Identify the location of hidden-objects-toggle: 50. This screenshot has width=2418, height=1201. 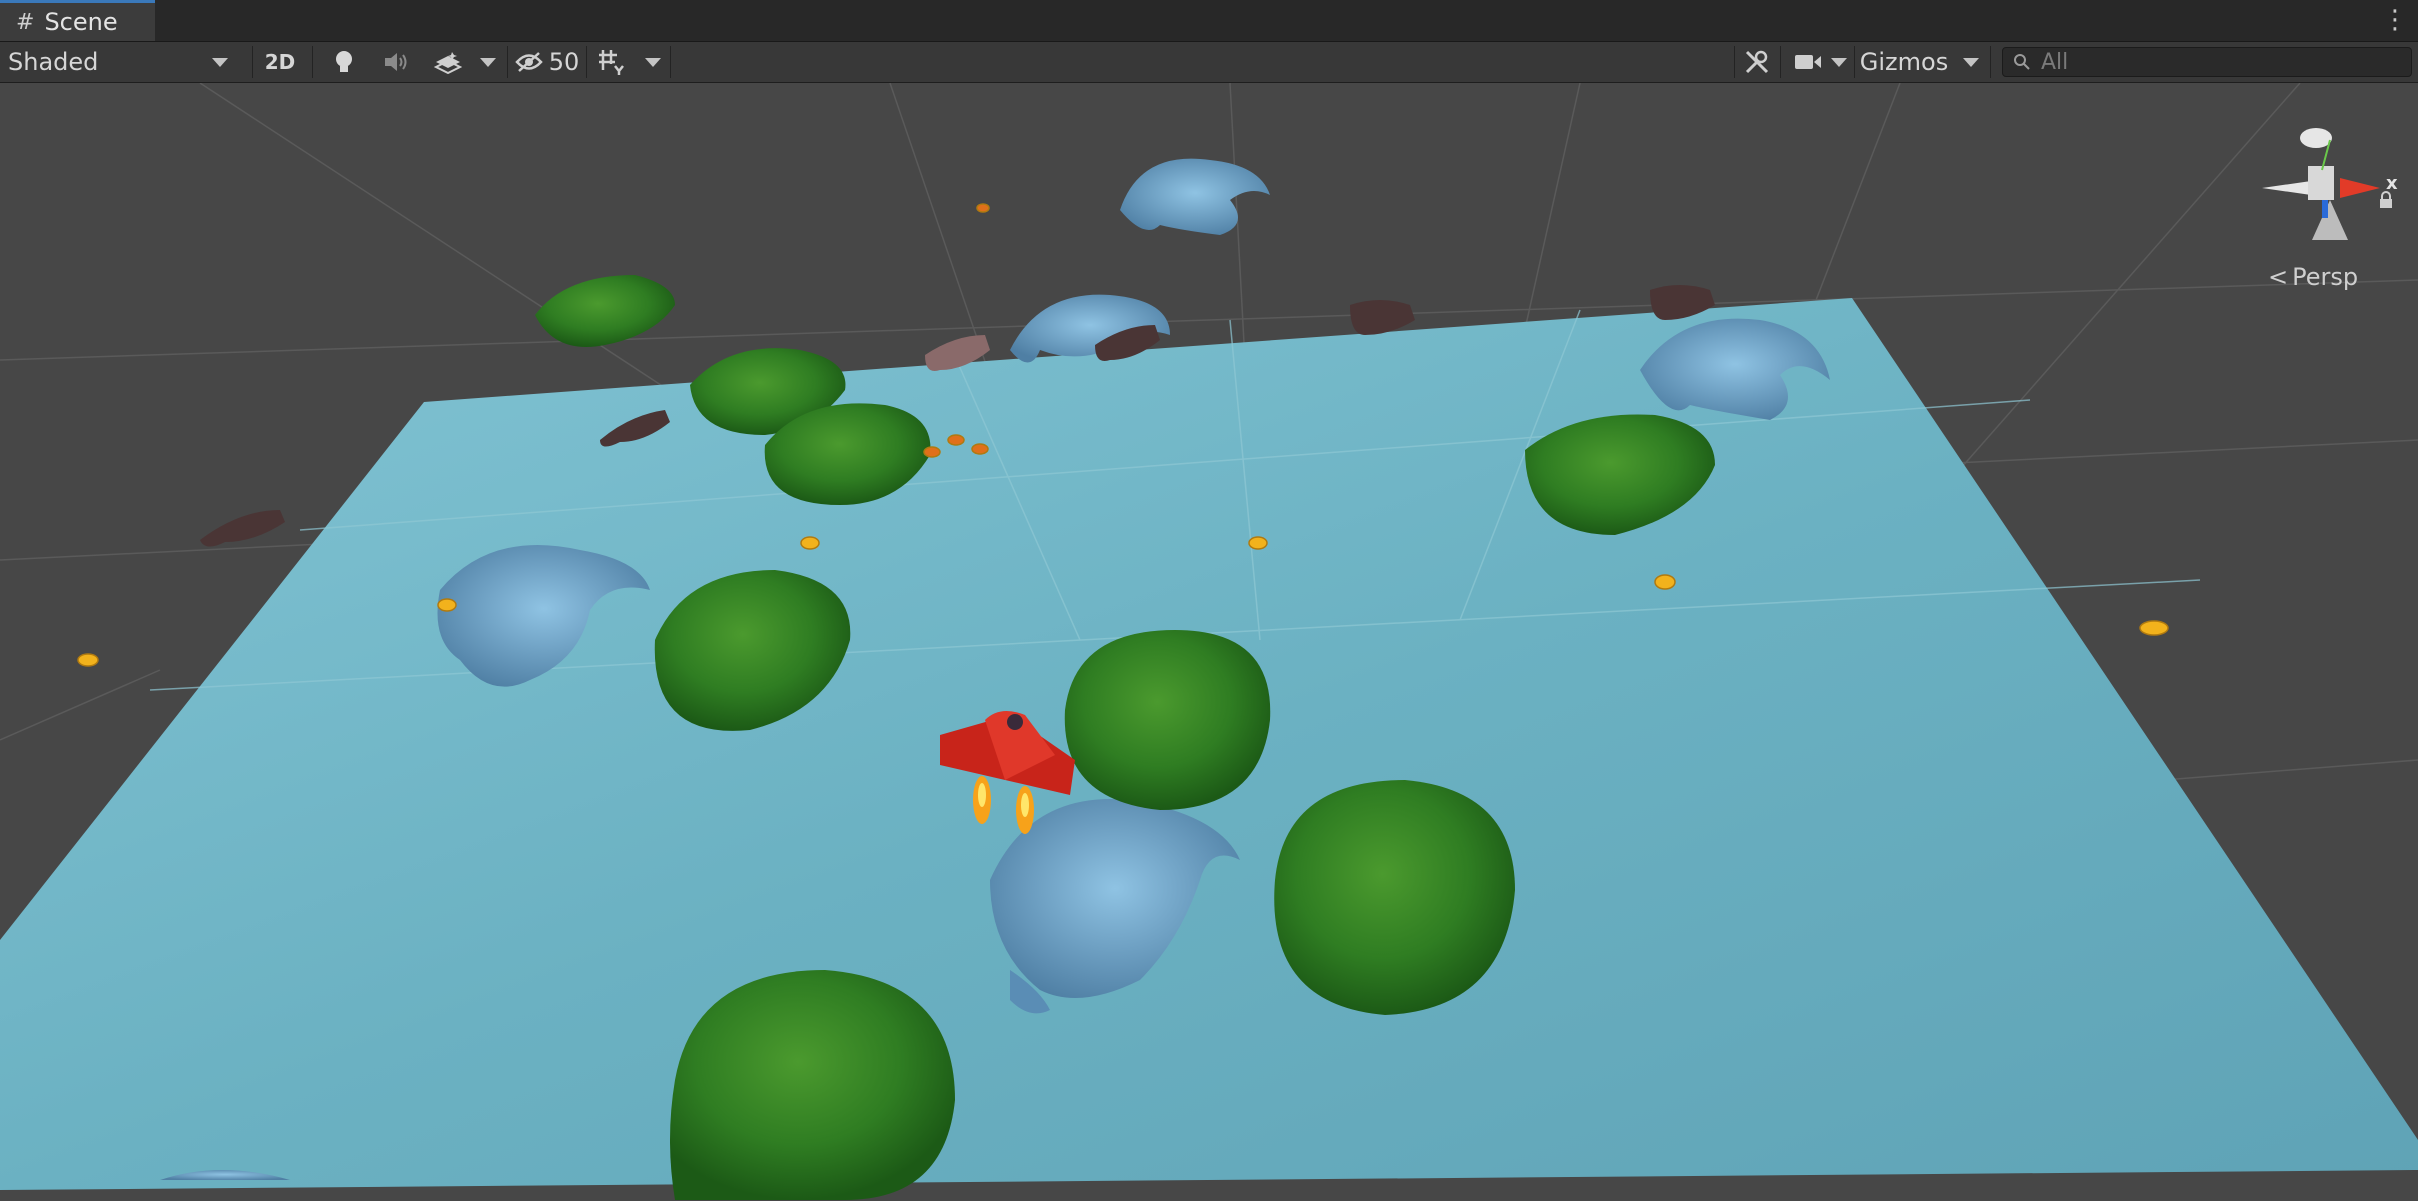
(547, 62).